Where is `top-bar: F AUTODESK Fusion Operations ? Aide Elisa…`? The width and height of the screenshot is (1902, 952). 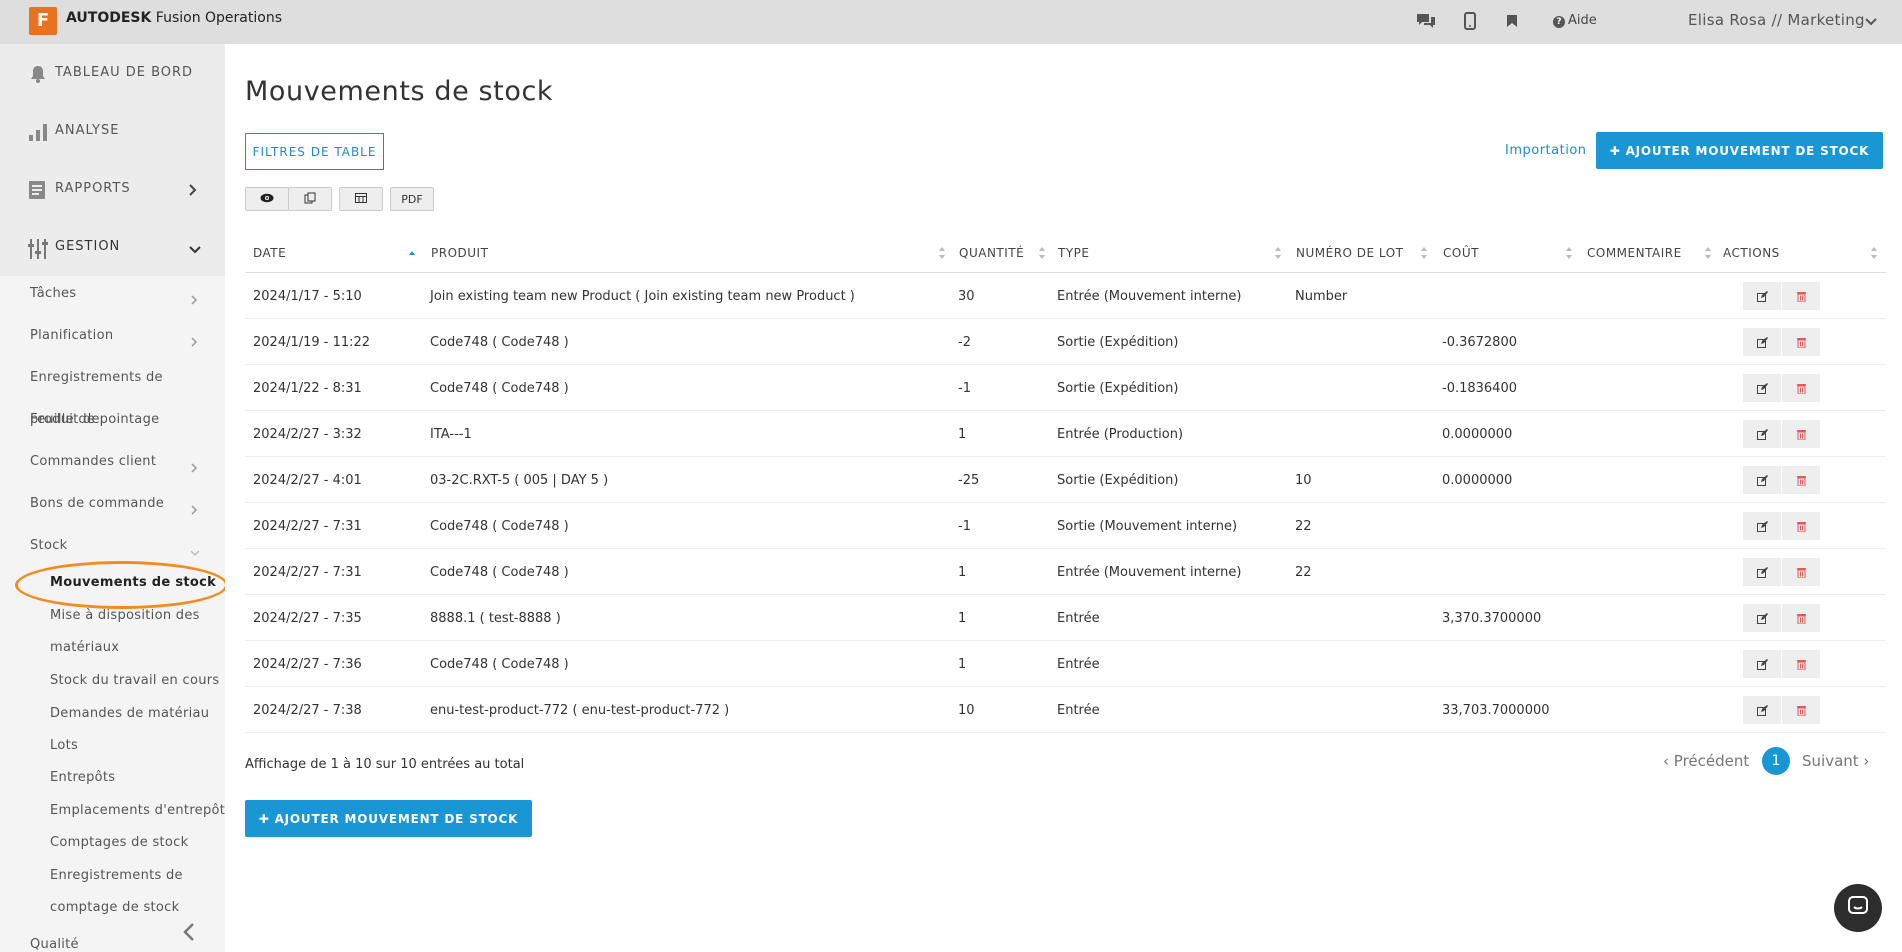 top-bar: F AUTODESK Fusion Operations ? Aide Elisa… is located at coordinates (951, 22).